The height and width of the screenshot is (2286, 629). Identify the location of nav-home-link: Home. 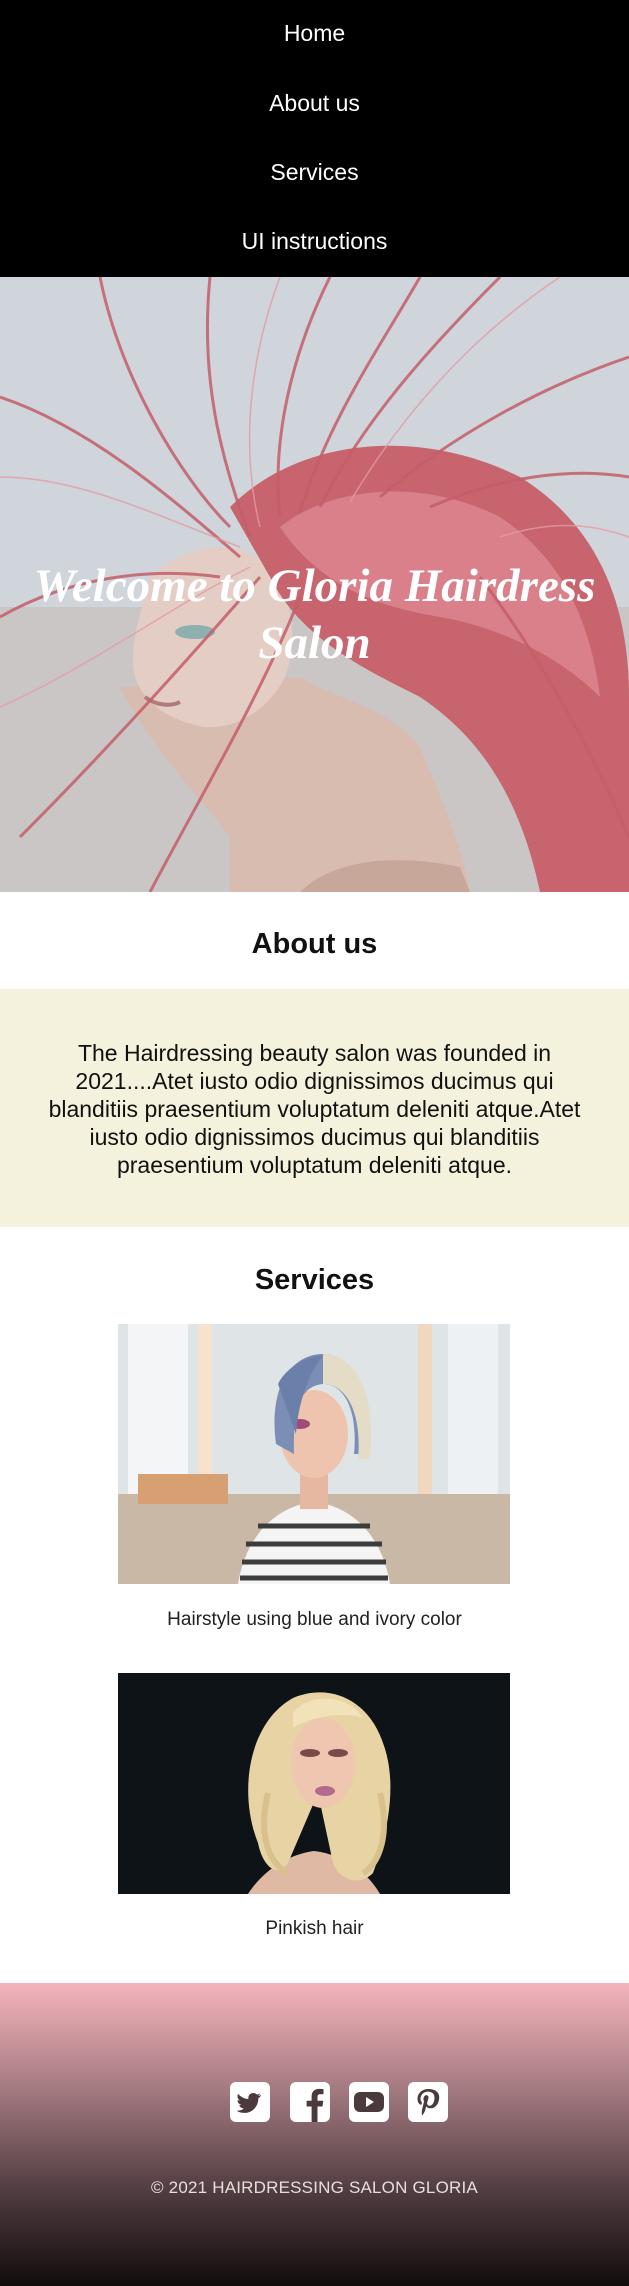
(314, 33).